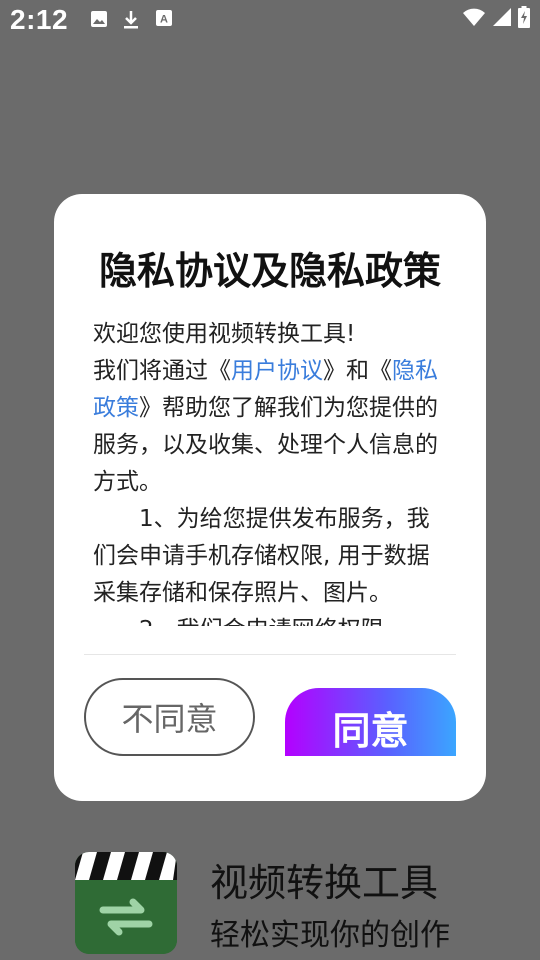 The image size is (540, 960). What do you see at coordinates (271, 619) in the screenshot?
I see `permission-item-network: 2、我们会申请网络权限` at bounding box center [271, 619].